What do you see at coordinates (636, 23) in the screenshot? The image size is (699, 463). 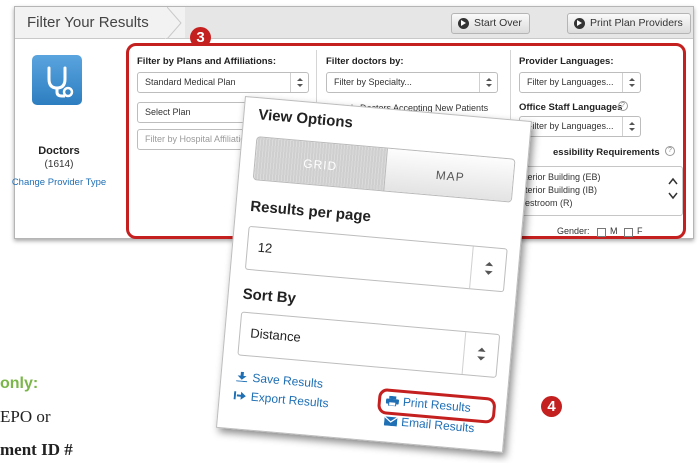 I see `print-plan-providers-label: Print Plan Providers` at bounding box center [636, 23].